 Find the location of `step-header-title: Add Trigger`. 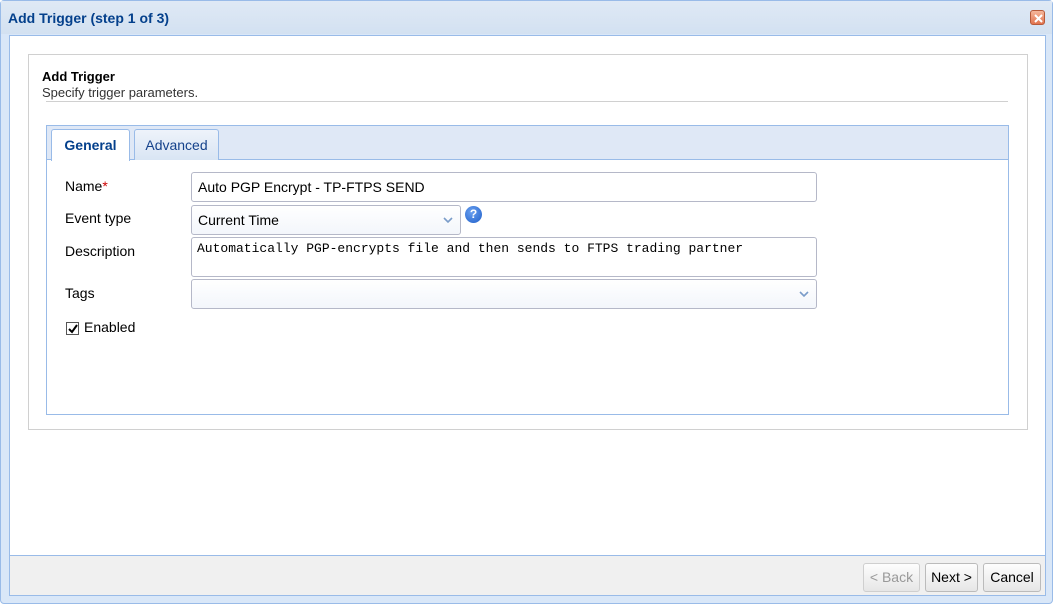

step-header-title: Add Trigger is located at coordinates (78, 76).